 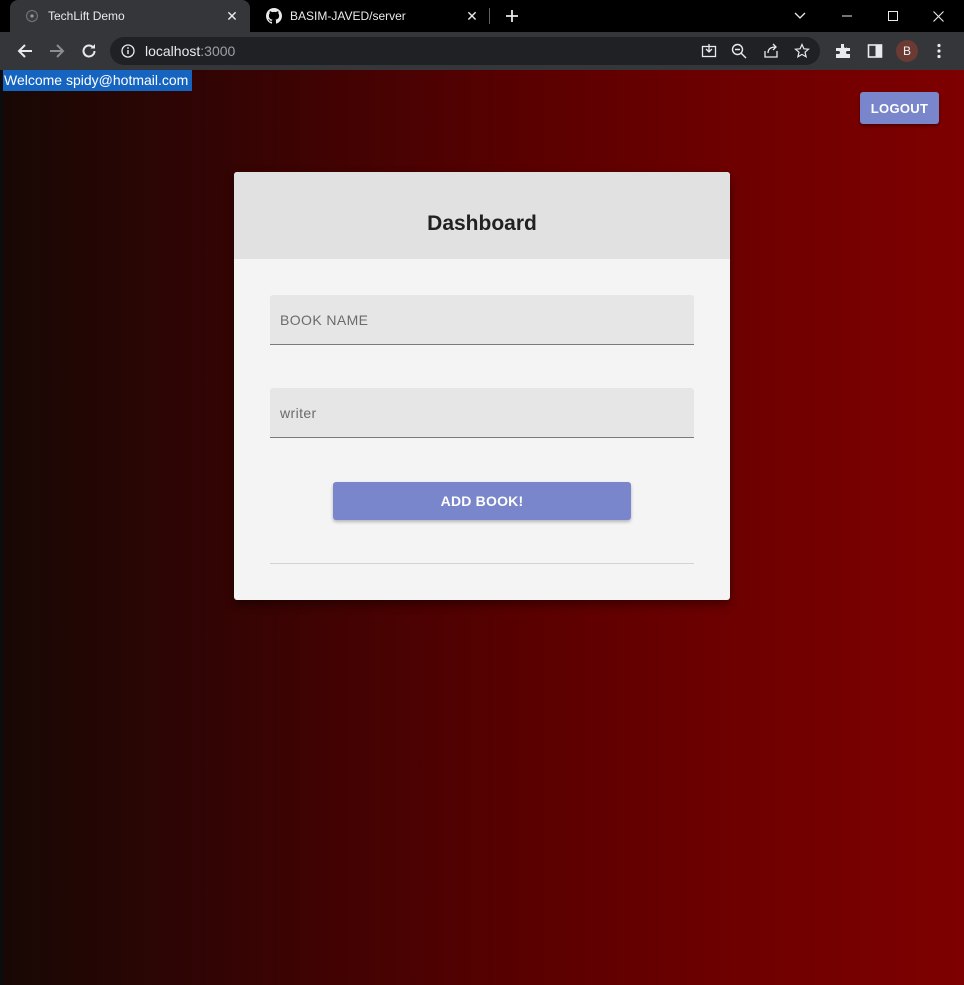 I want to click on url-port: :3000, so click(x=218, y=51).